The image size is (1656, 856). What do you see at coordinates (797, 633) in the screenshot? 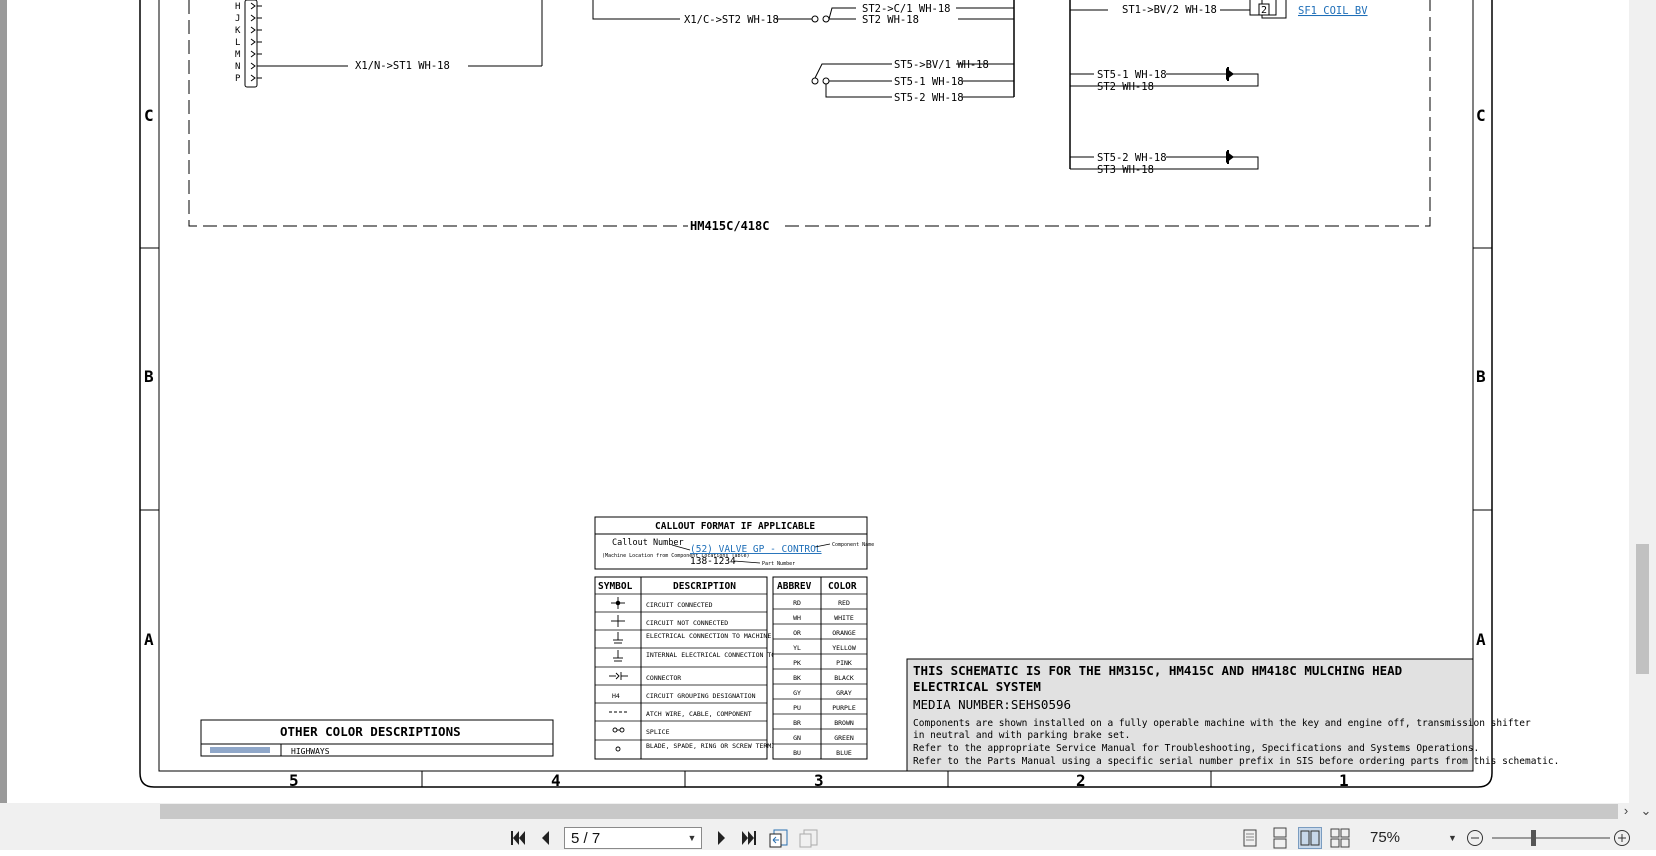
I see `color-abbrev: OR` at bounding box center [797, 633].